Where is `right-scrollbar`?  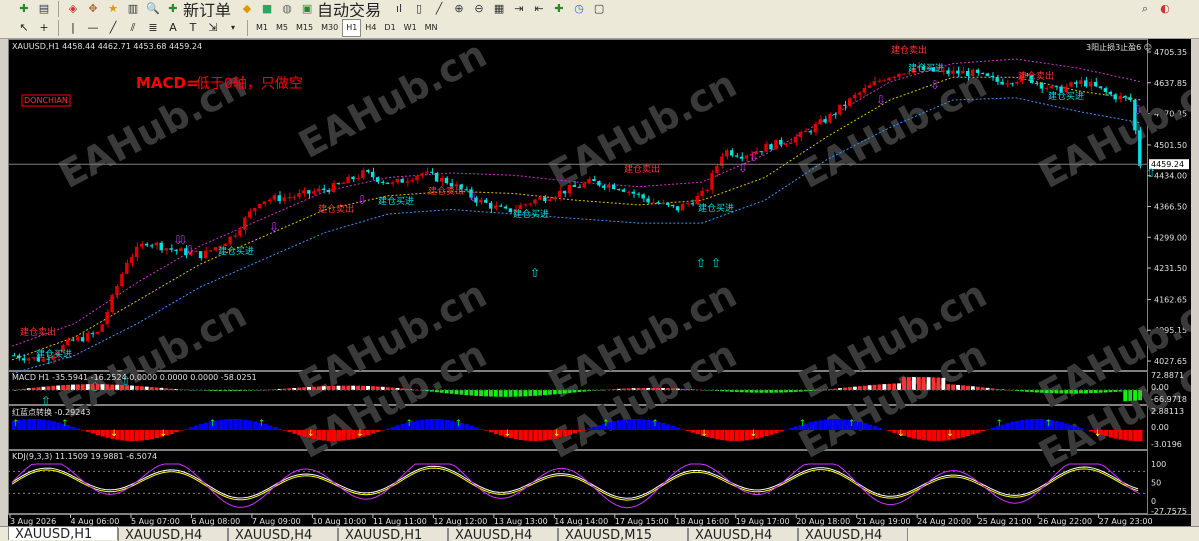 right-scrollbar is located at coordinates (1195, 282).